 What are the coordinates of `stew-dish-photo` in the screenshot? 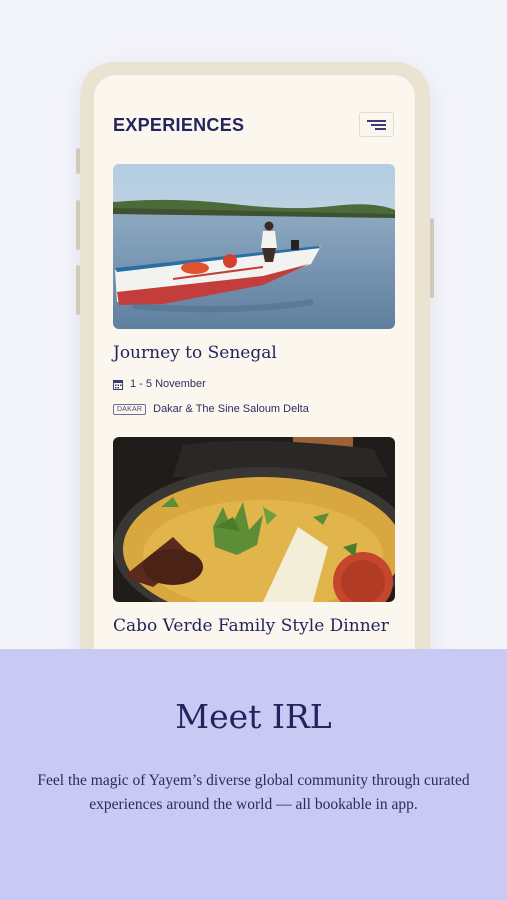 It's located at (254, 519).